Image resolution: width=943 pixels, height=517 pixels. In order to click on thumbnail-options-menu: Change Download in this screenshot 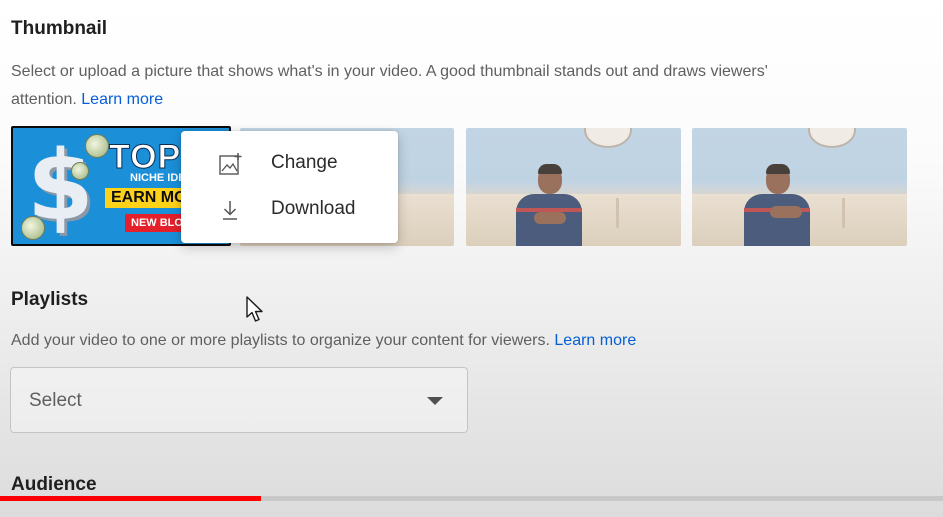, I will do `click(289, 187)`.